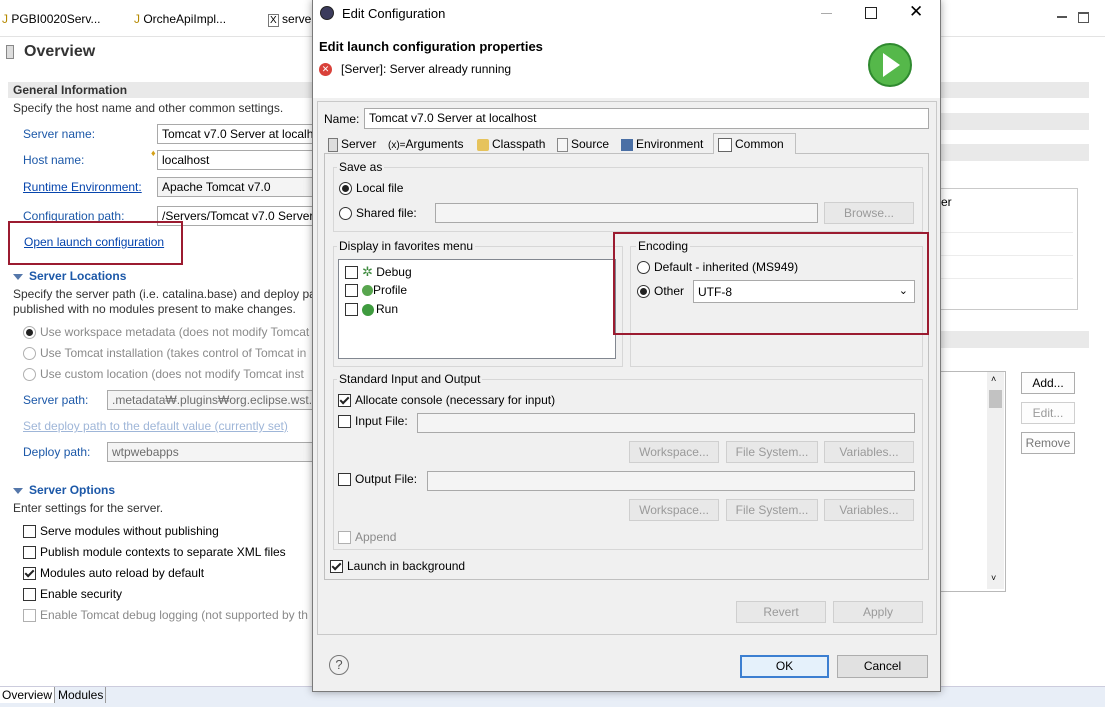 This screenshot has height=707, width=1105. I want to click on append-checkbox: Append, so click(367, 537).